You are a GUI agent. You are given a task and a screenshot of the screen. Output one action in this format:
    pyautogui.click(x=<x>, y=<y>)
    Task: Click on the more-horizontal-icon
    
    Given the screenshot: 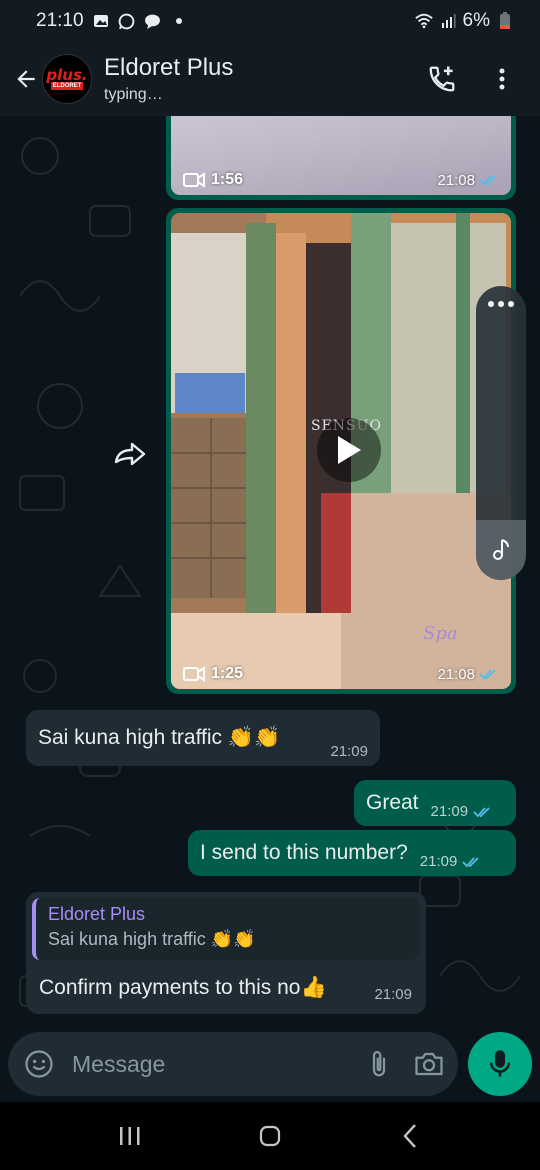 What is the action you would take?
    pyautogui.click(x=501, y=304)
    